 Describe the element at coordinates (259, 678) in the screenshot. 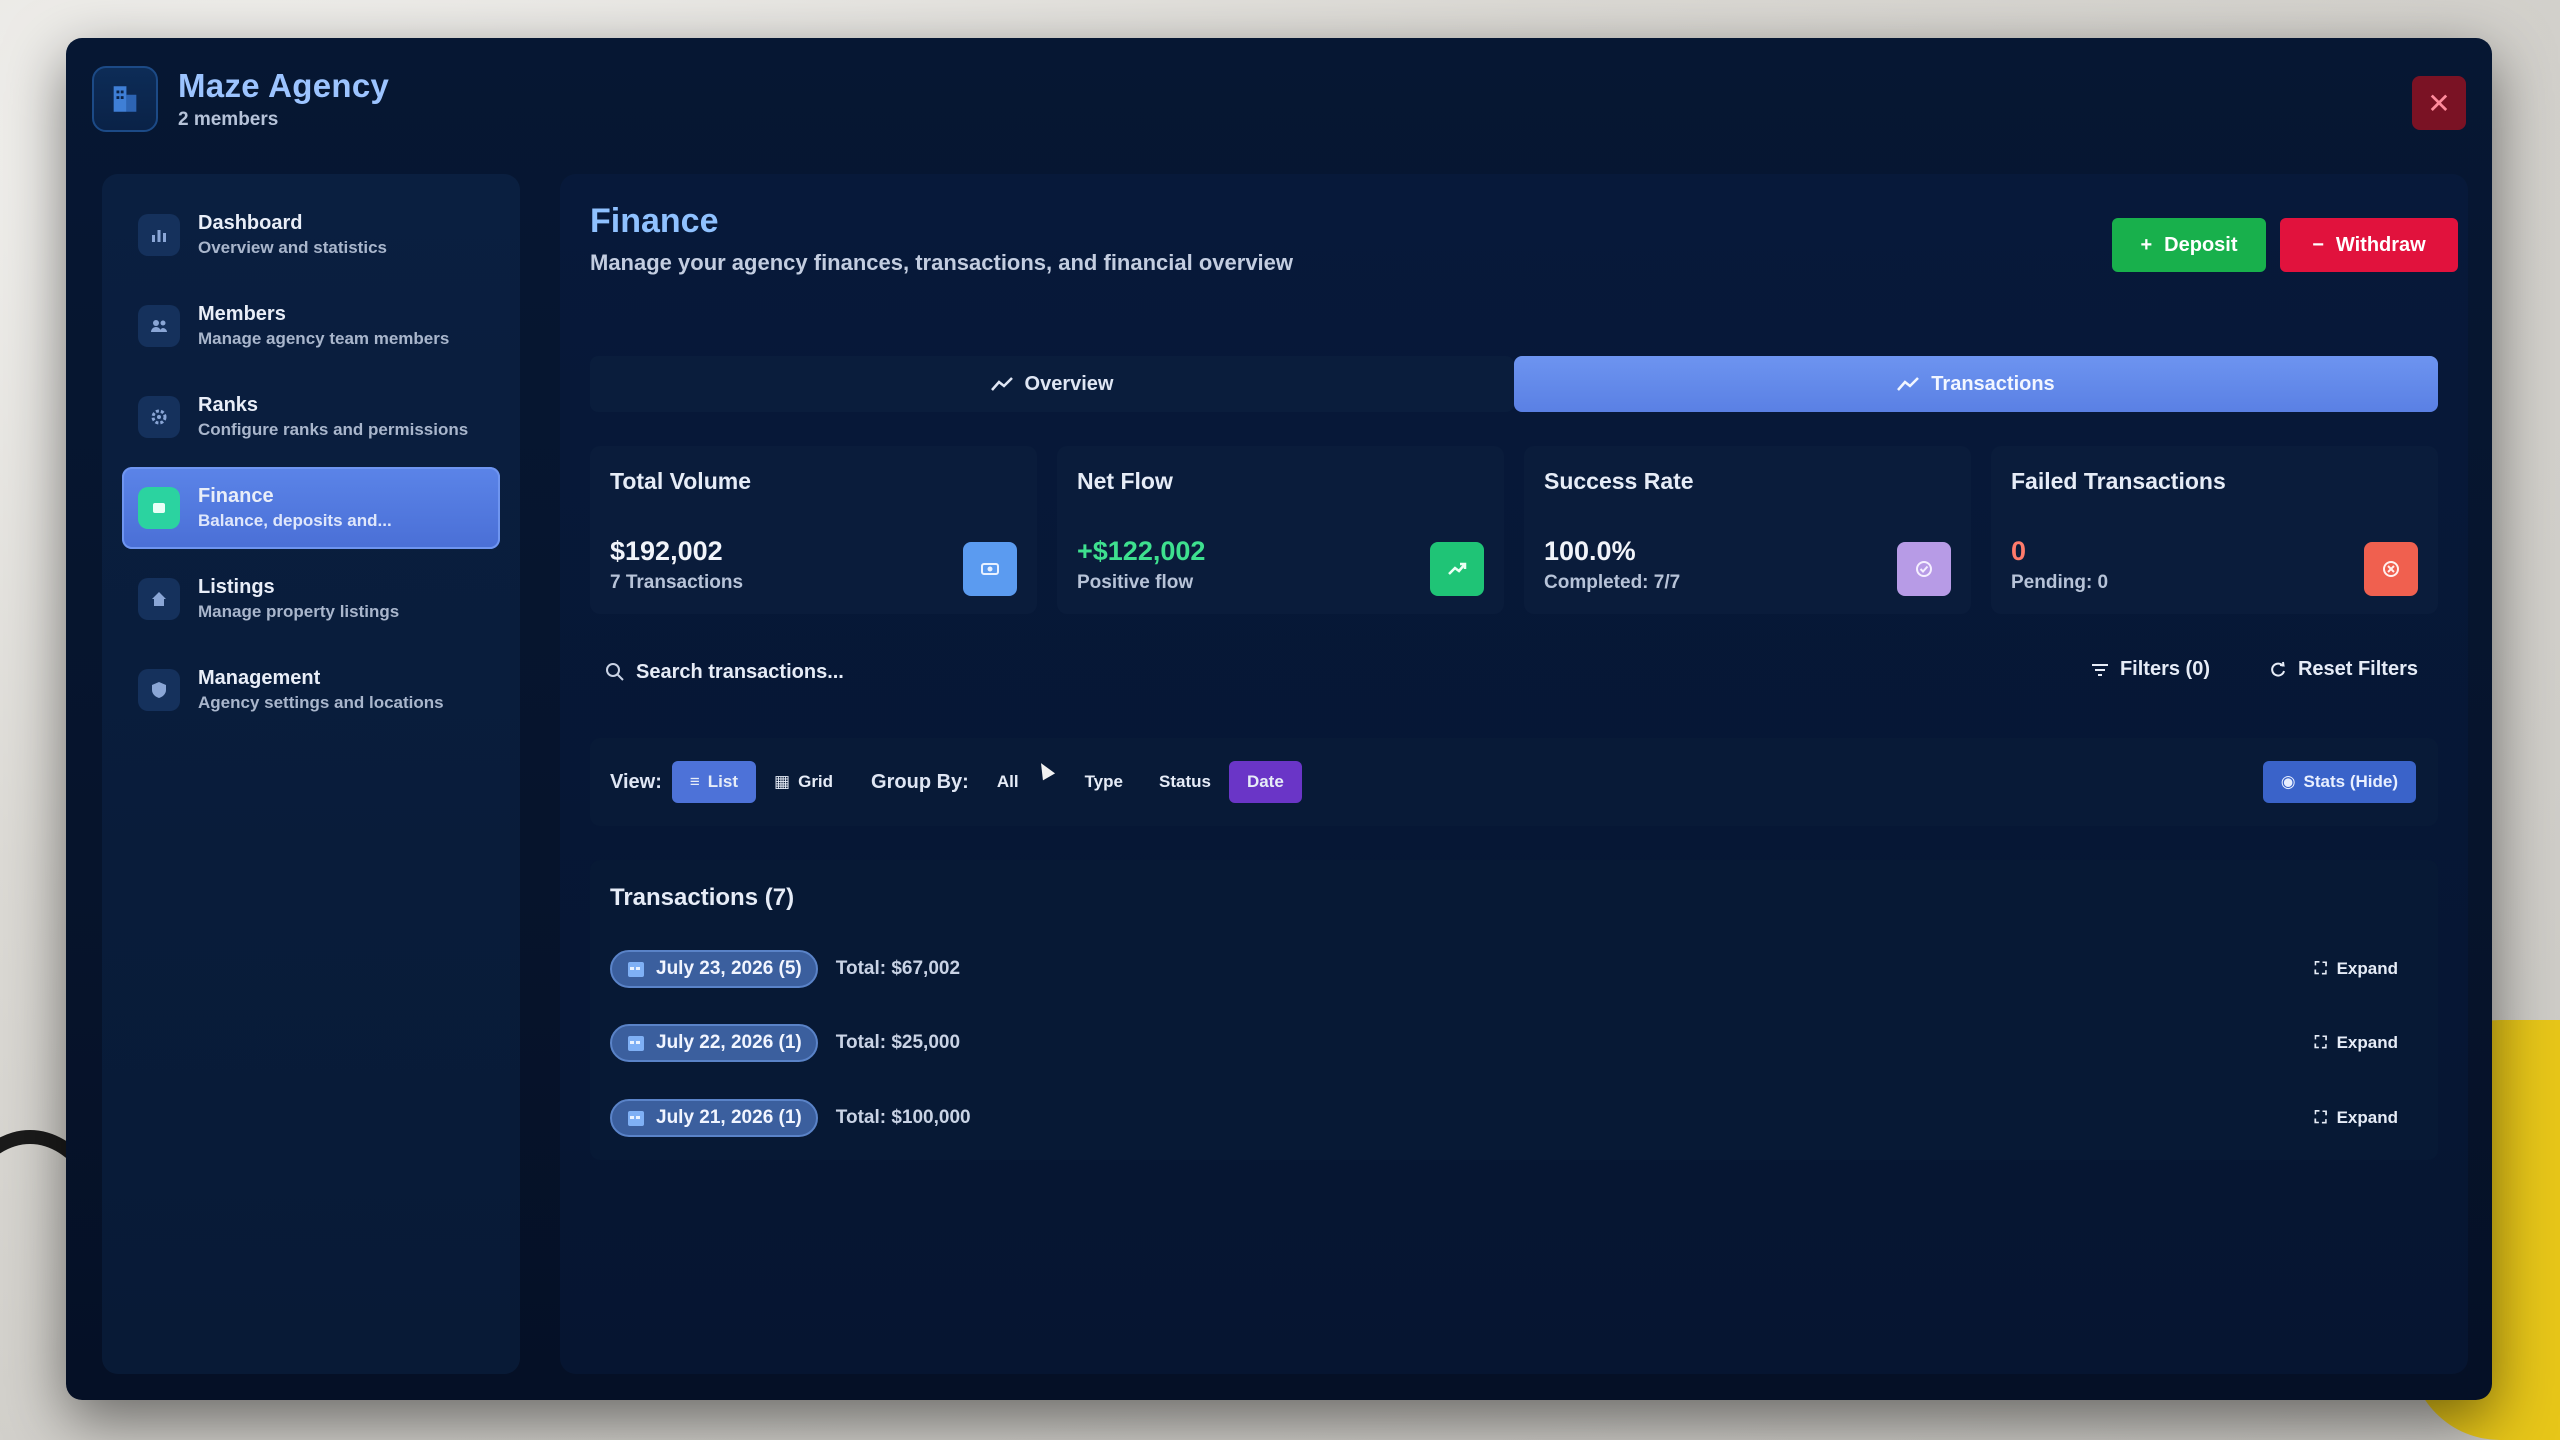

I see `sidebar-item-title: Management` at that location.